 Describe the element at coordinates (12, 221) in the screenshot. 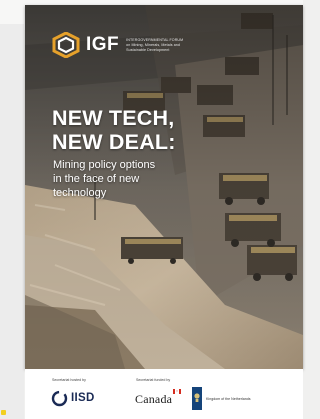

I see `viewer-left-strip` at that location.